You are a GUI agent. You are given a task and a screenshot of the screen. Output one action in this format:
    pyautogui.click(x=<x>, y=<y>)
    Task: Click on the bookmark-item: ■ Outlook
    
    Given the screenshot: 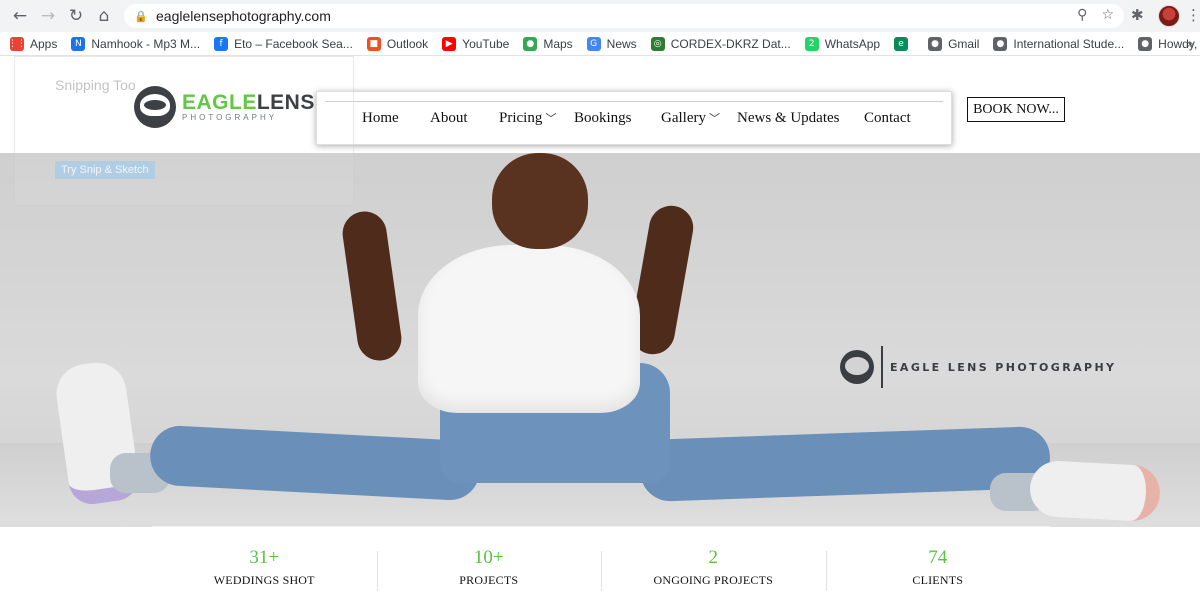 What is the action you would take?
    pyautogui.click(x=397, y=43)
    